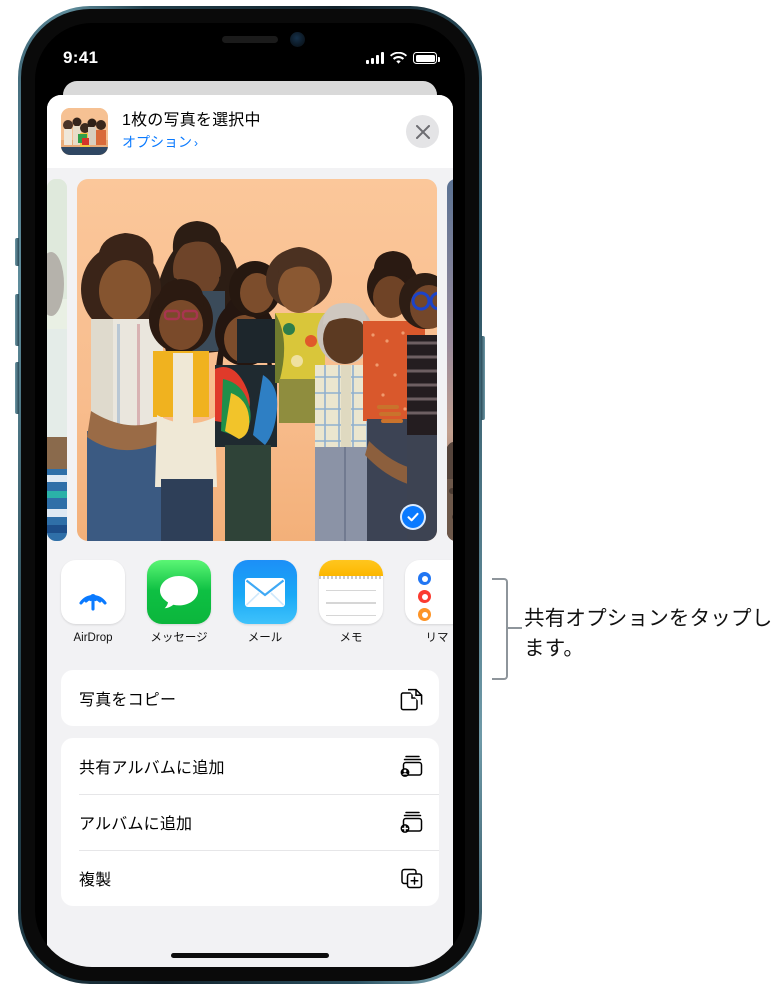 The image size is (782, 990). What do you see at coordinates (265, 638) in the screenshot?
I see `share-target-label: メール` at bounding box center [265, 638].